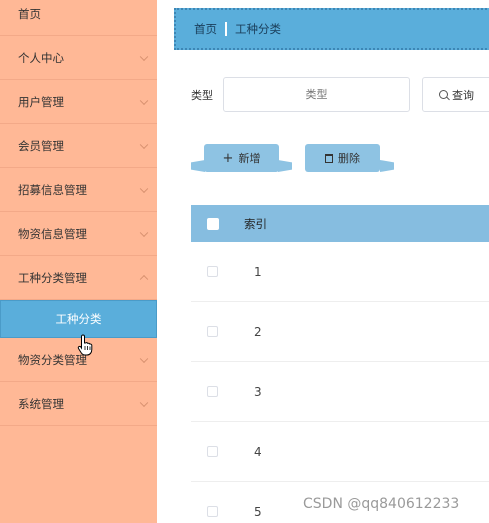  I want to click on table-row: 2, so click(340, 332).